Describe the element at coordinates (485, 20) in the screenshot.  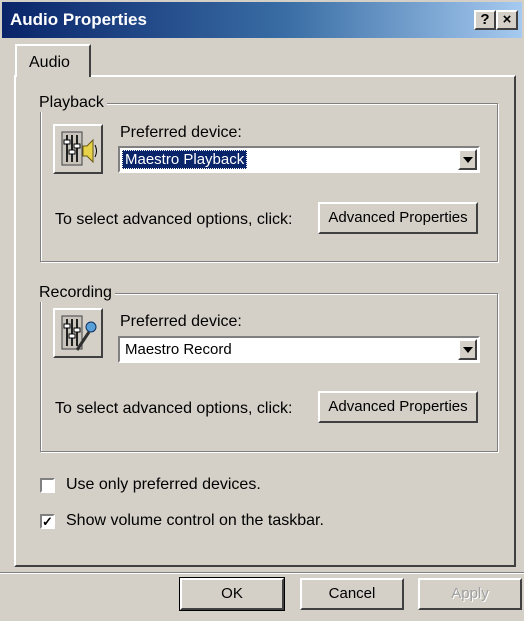
I see `help-button: ?` at that location.